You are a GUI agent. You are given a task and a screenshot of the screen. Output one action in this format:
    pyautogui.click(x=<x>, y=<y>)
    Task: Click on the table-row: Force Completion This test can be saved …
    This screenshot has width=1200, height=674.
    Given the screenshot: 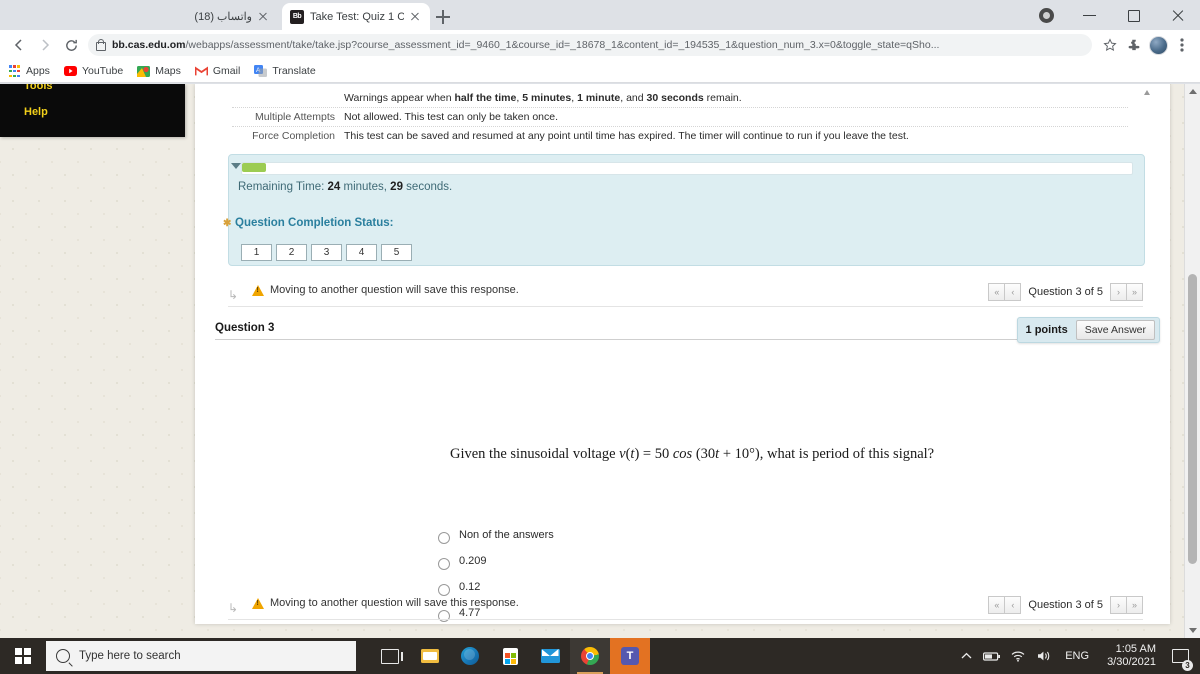 What is the action you would take?
    pyautogui.click(x=680, y=136)
    